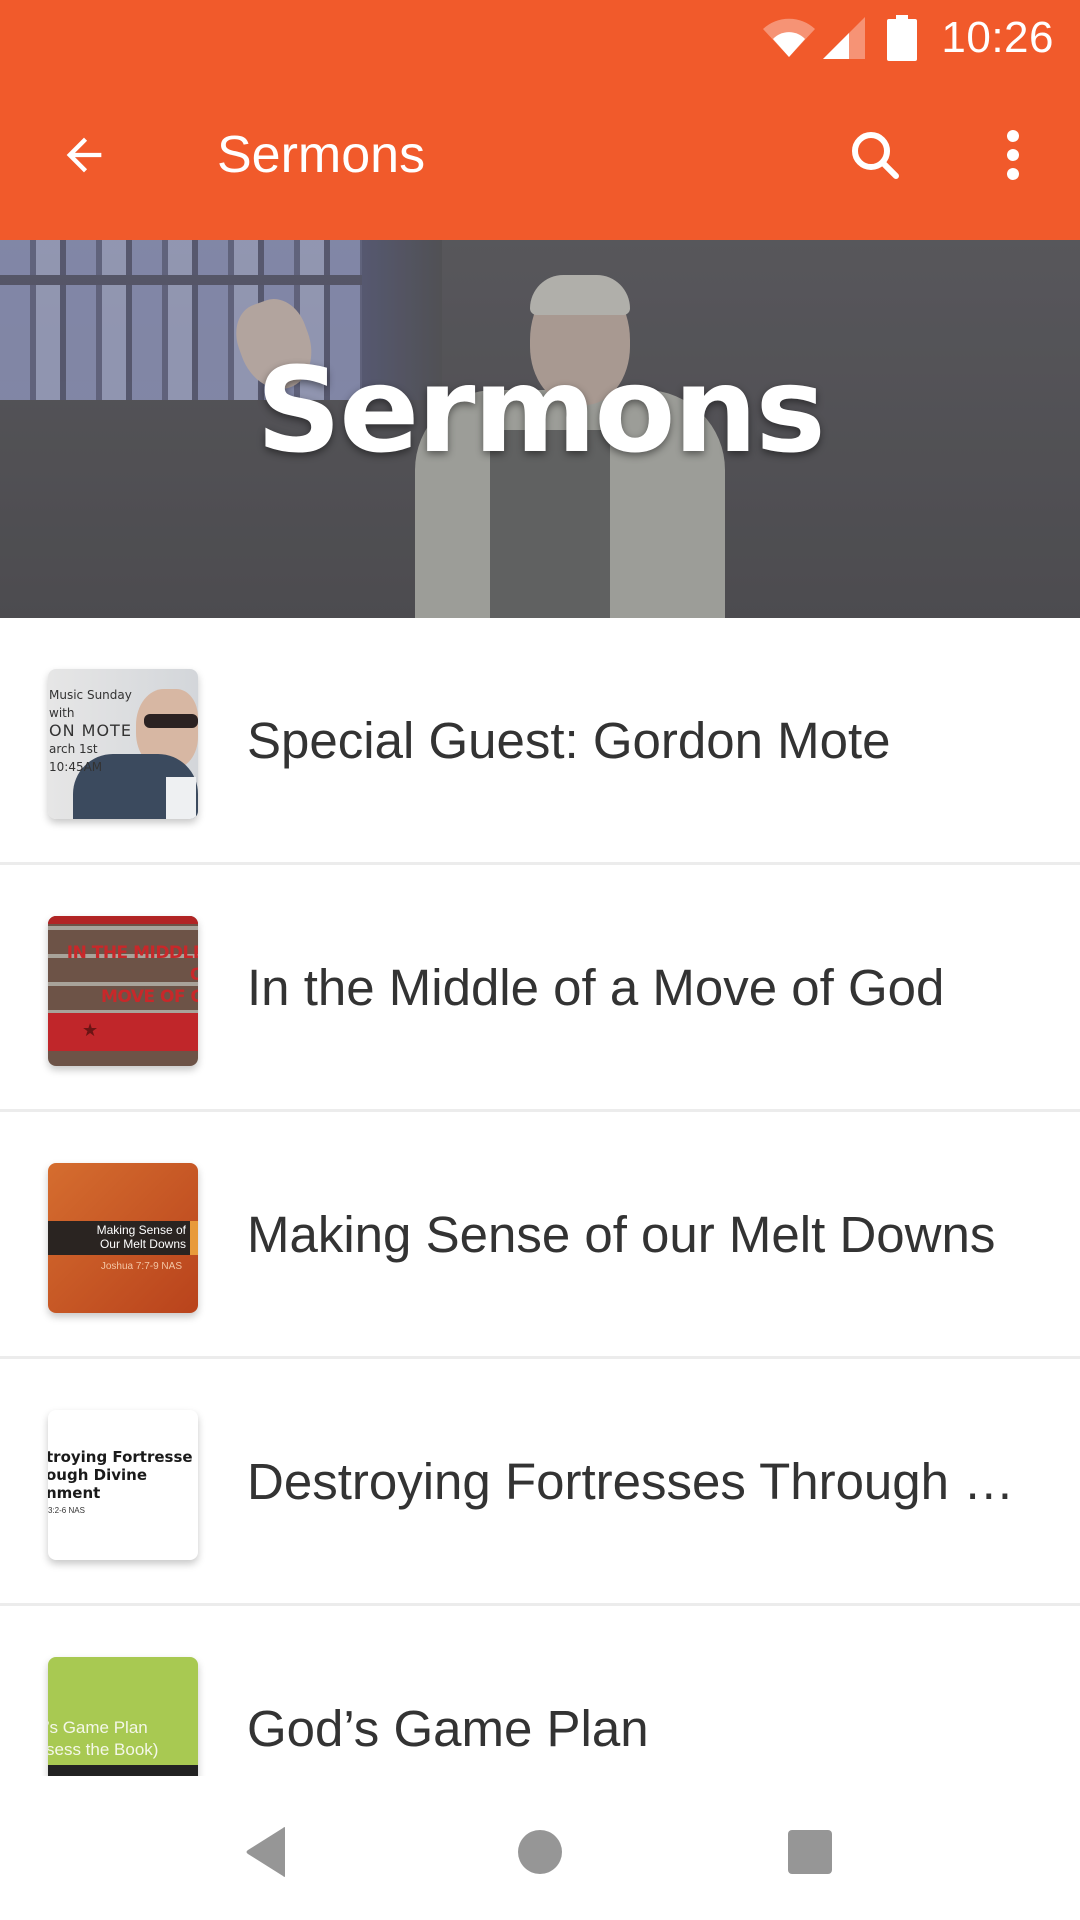 This screenshot has height=1920, width=1080. Describe the element at coordinates (103, 1739) in the screenshot. I see `thumb-caption: ’s Game Plan sess the Book)` at that location.